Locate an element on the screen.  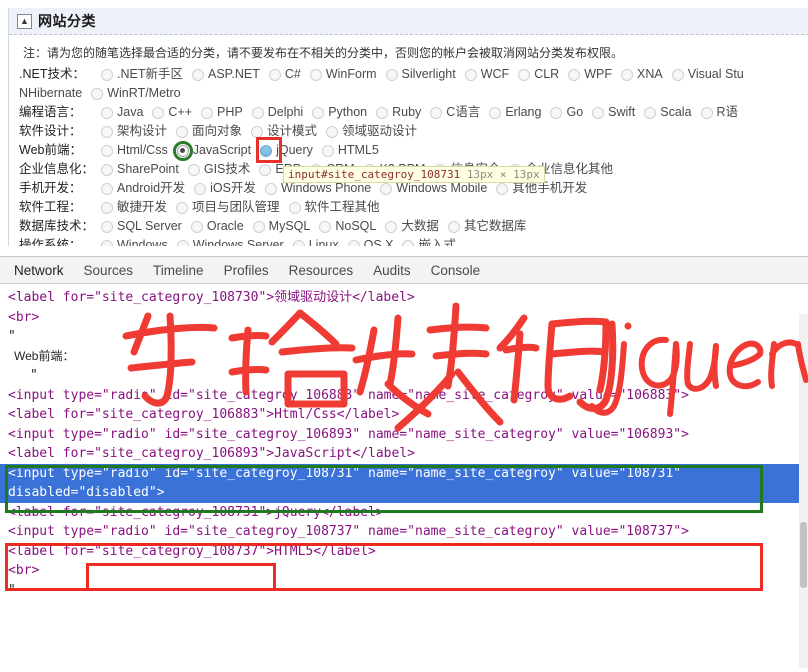
radio-option: ASP.NET is located at coordinates (225, 74).